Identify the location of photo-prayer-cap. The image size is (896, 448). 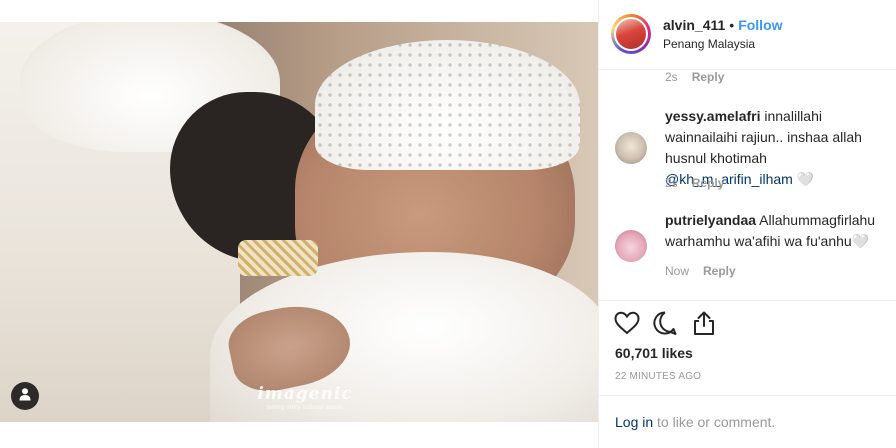
(447, 105).